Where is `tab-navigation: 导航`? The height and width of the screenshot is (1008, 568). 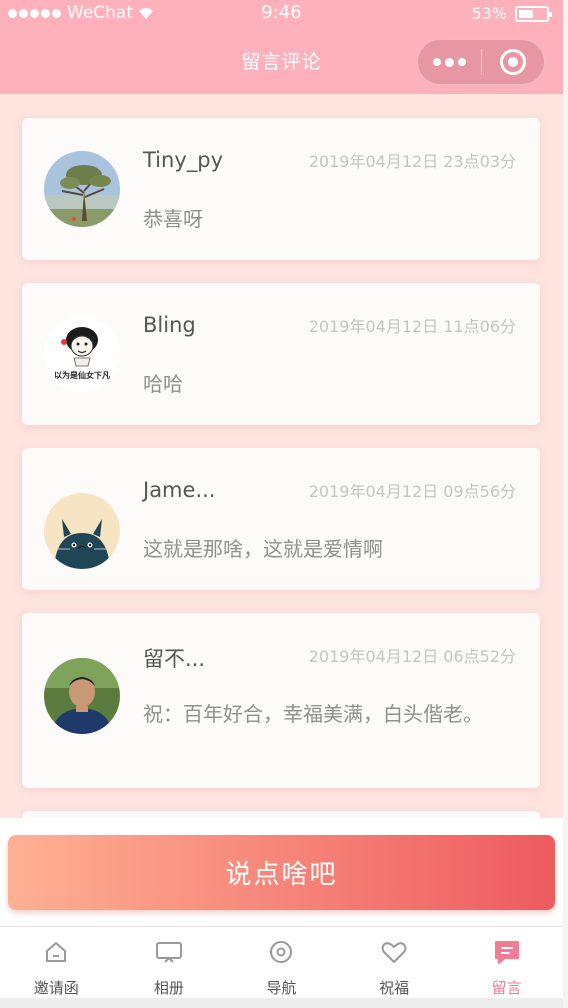 tab-navigation: 导航 is located at coordinates (281, 967).